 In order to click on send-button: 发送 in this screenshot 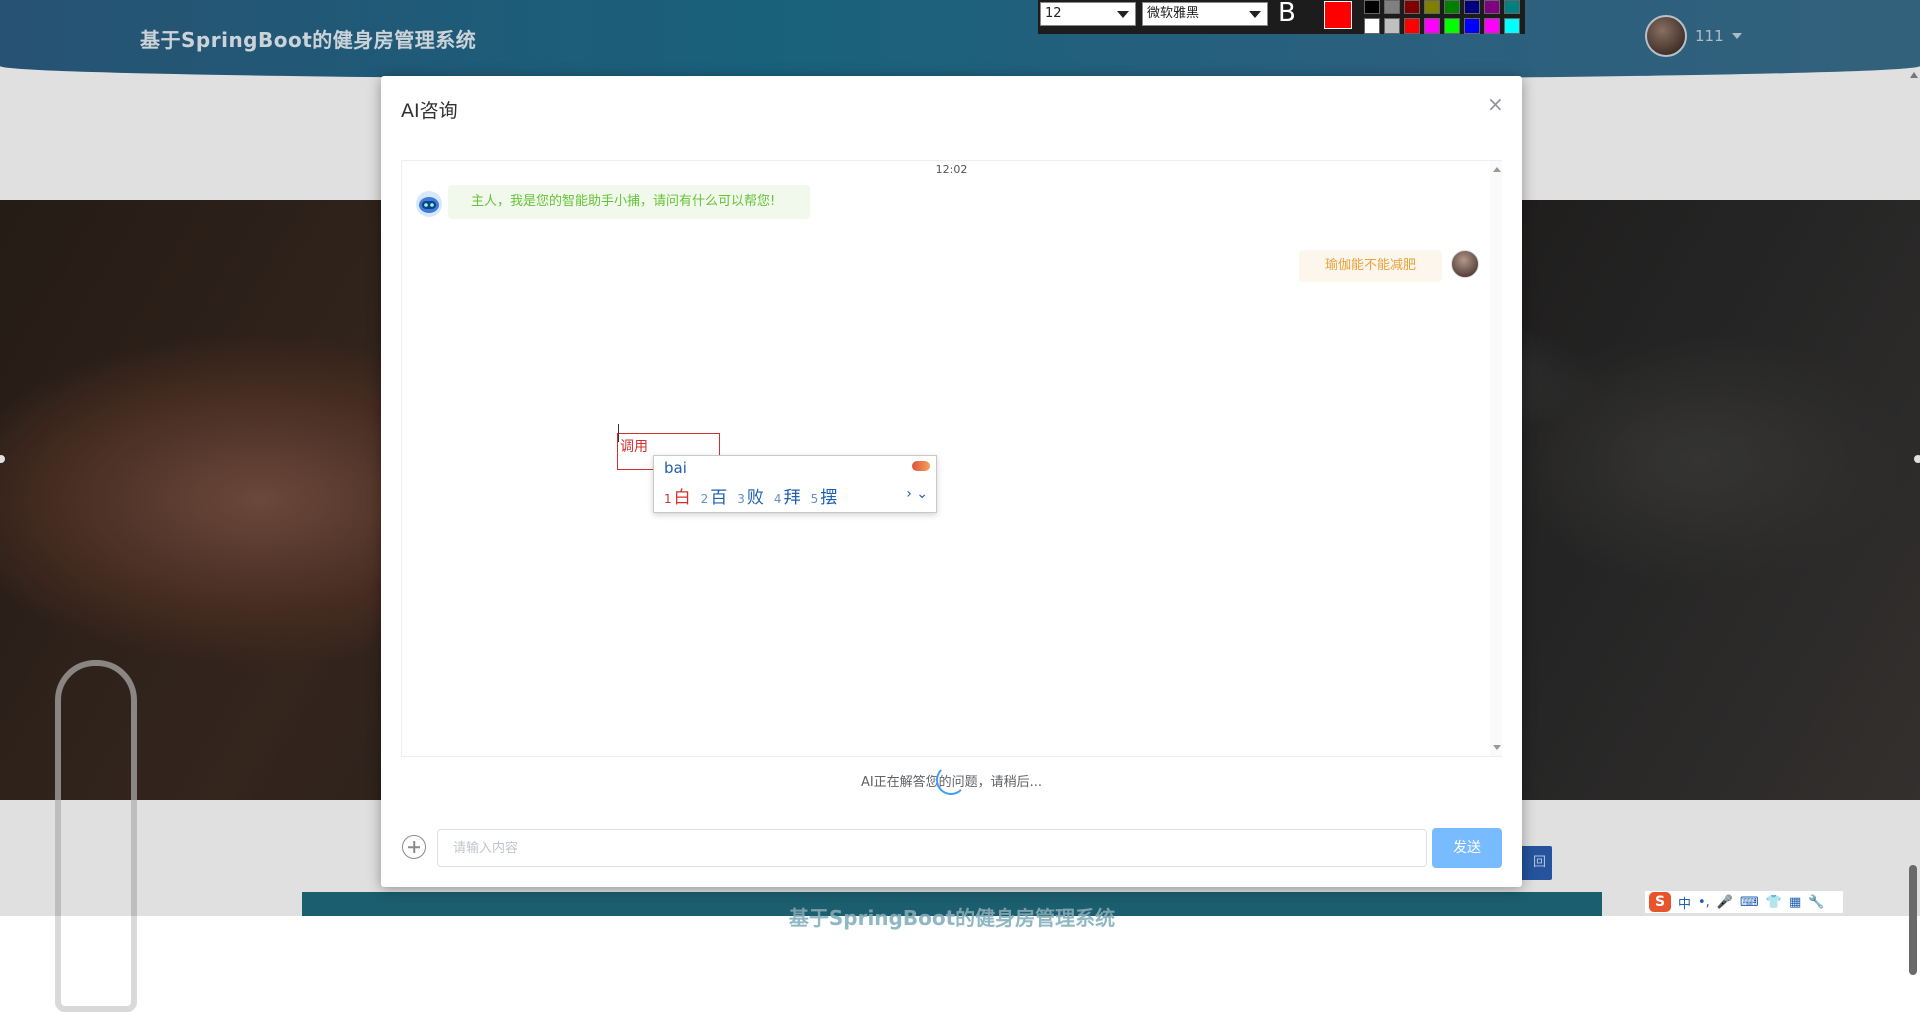, I will do `click(1467, 848)`.